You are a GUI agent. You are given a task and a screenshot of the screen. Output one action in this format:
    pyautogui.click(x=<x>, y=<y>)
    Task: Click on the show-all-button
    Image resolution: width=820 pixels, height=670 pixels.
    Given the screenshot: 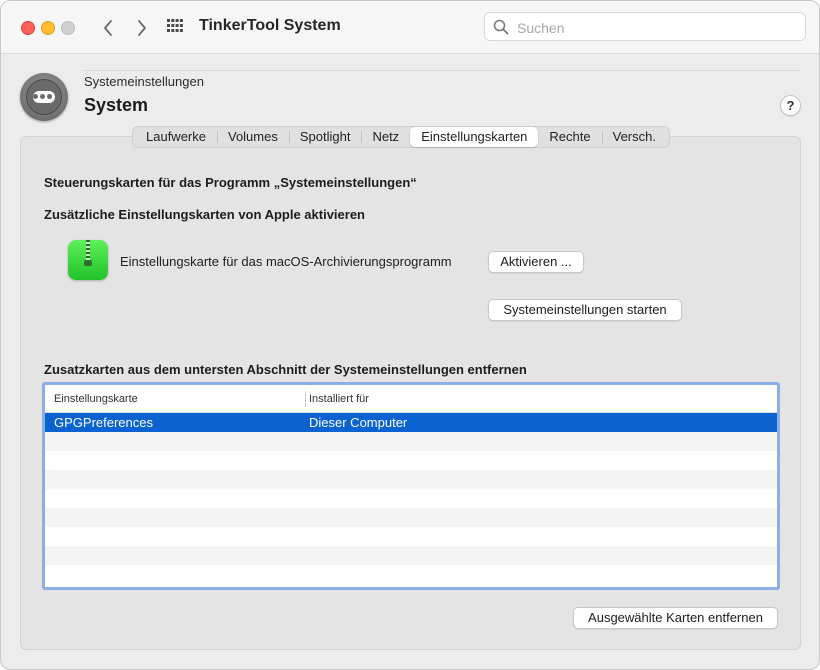 What is the action you would take?
    pyautogui.click(x=177, y=27)
    